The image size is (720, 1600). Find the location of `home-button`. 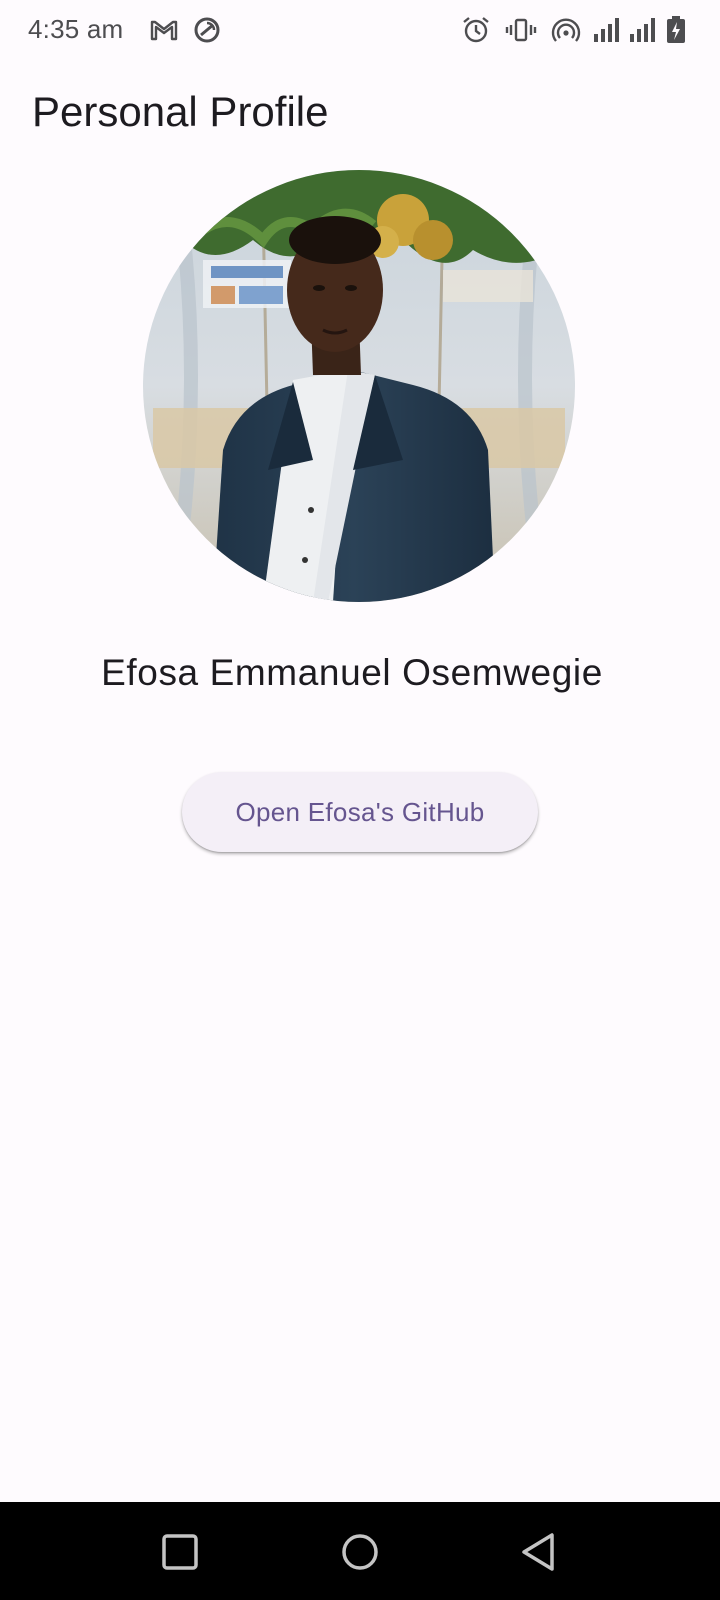

home-button is located at coordinates (360, 1552).